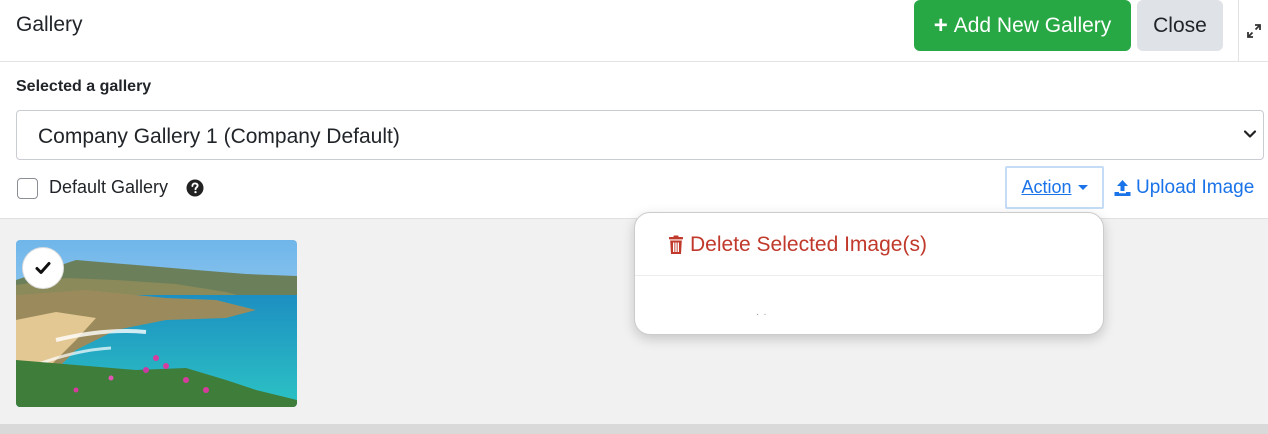 The image size is (1268, 434). What do you see at coordinates (1046, 187) in the screenshot?
I see `action-label: Action` at bounding box center [1046, 187].